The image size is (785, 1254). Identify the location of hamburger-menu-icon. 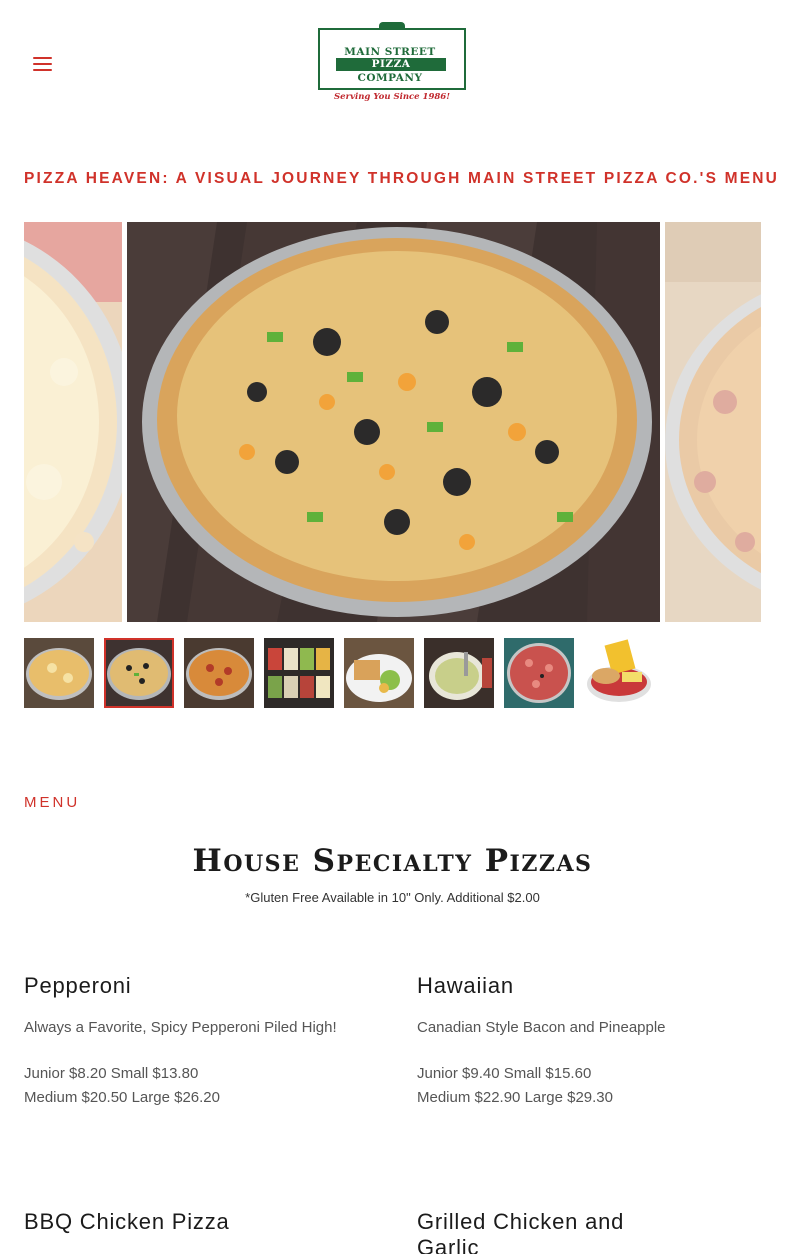
(44, 64).